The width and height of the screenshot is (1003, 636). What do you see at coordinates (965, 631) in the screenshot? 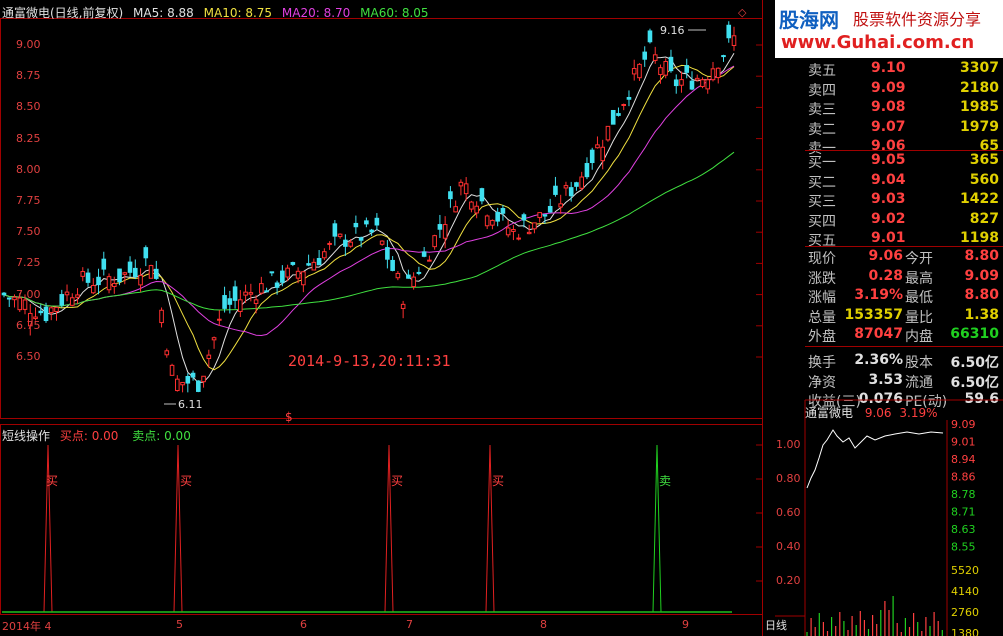
I see `mini-volume-tick: 1380` at bounding box center [965, 631].